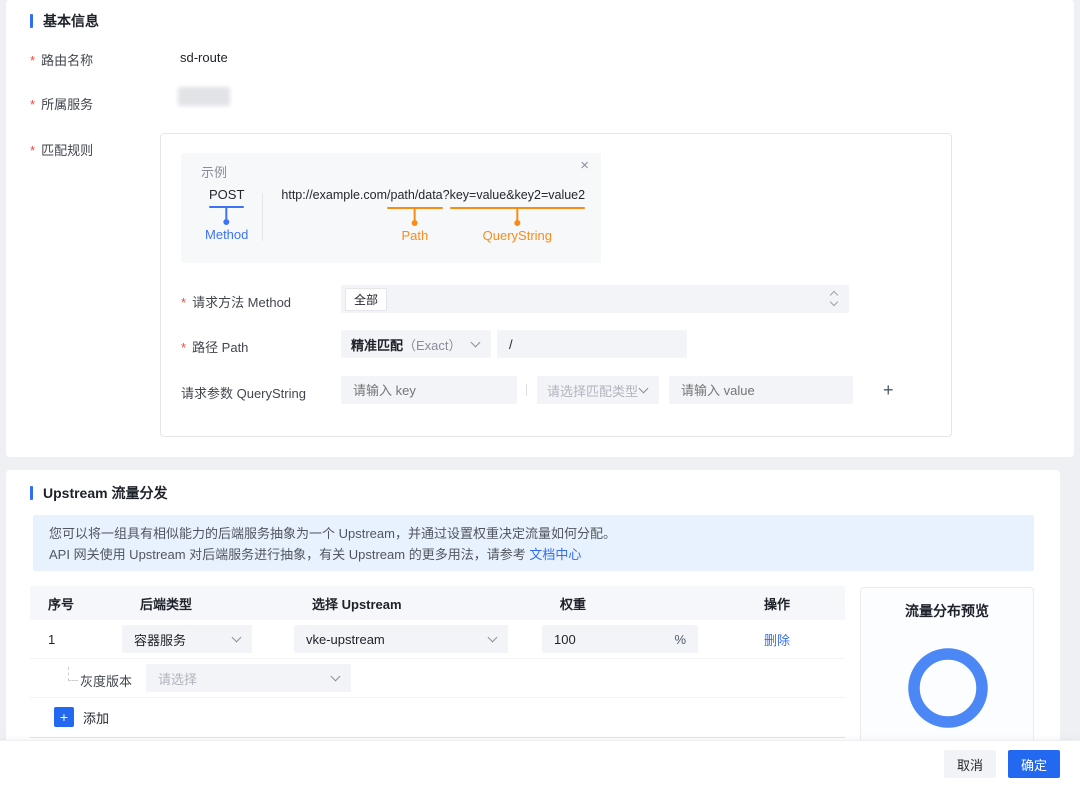  Describe the element at coordinates (96, 718) in the screenshot. I see `add-button-label: 添加` at that location.